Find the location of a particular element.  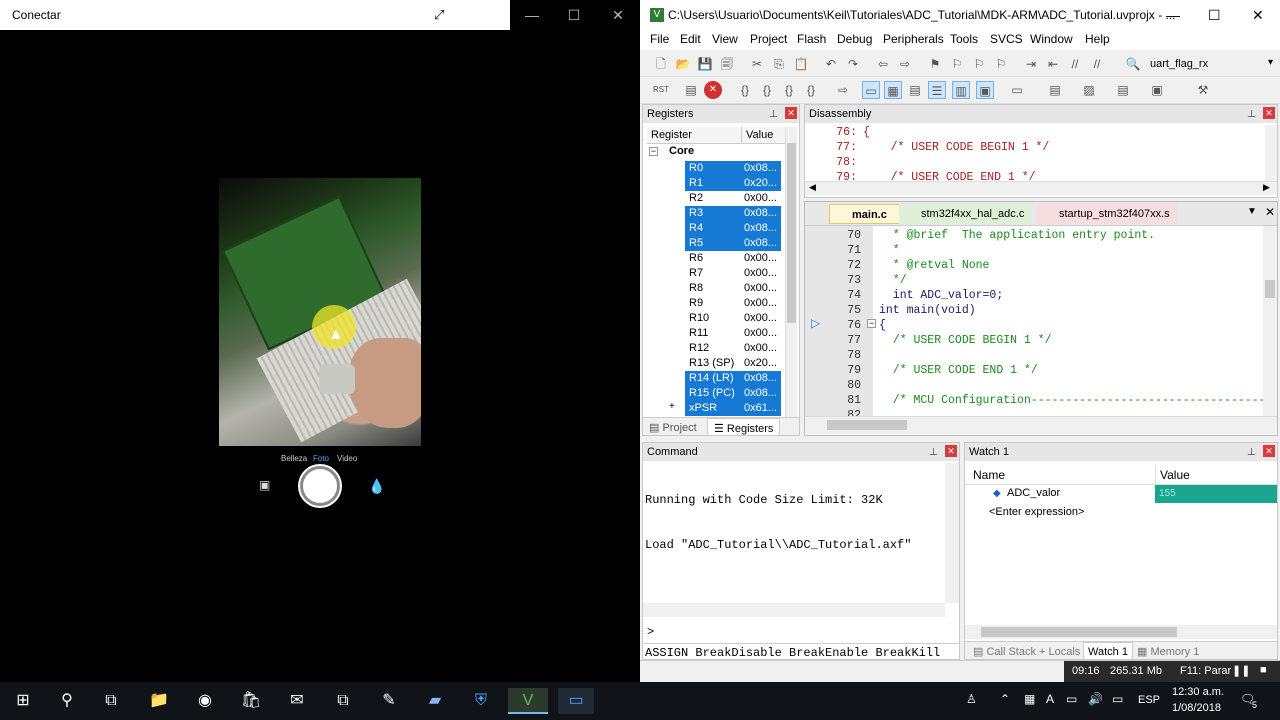

chrome-icon: ◉ is located at coordinates (205, 701).